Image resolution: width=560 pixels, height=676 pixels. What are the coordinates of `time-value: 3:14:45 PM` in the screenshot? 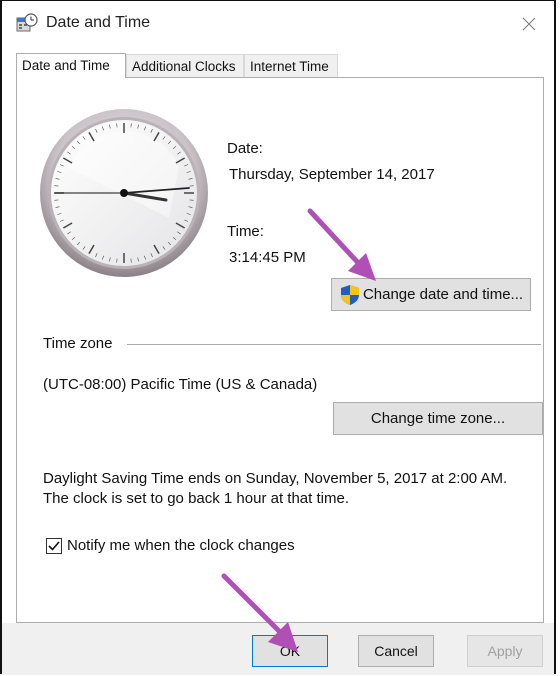 It's located at (267, 257).